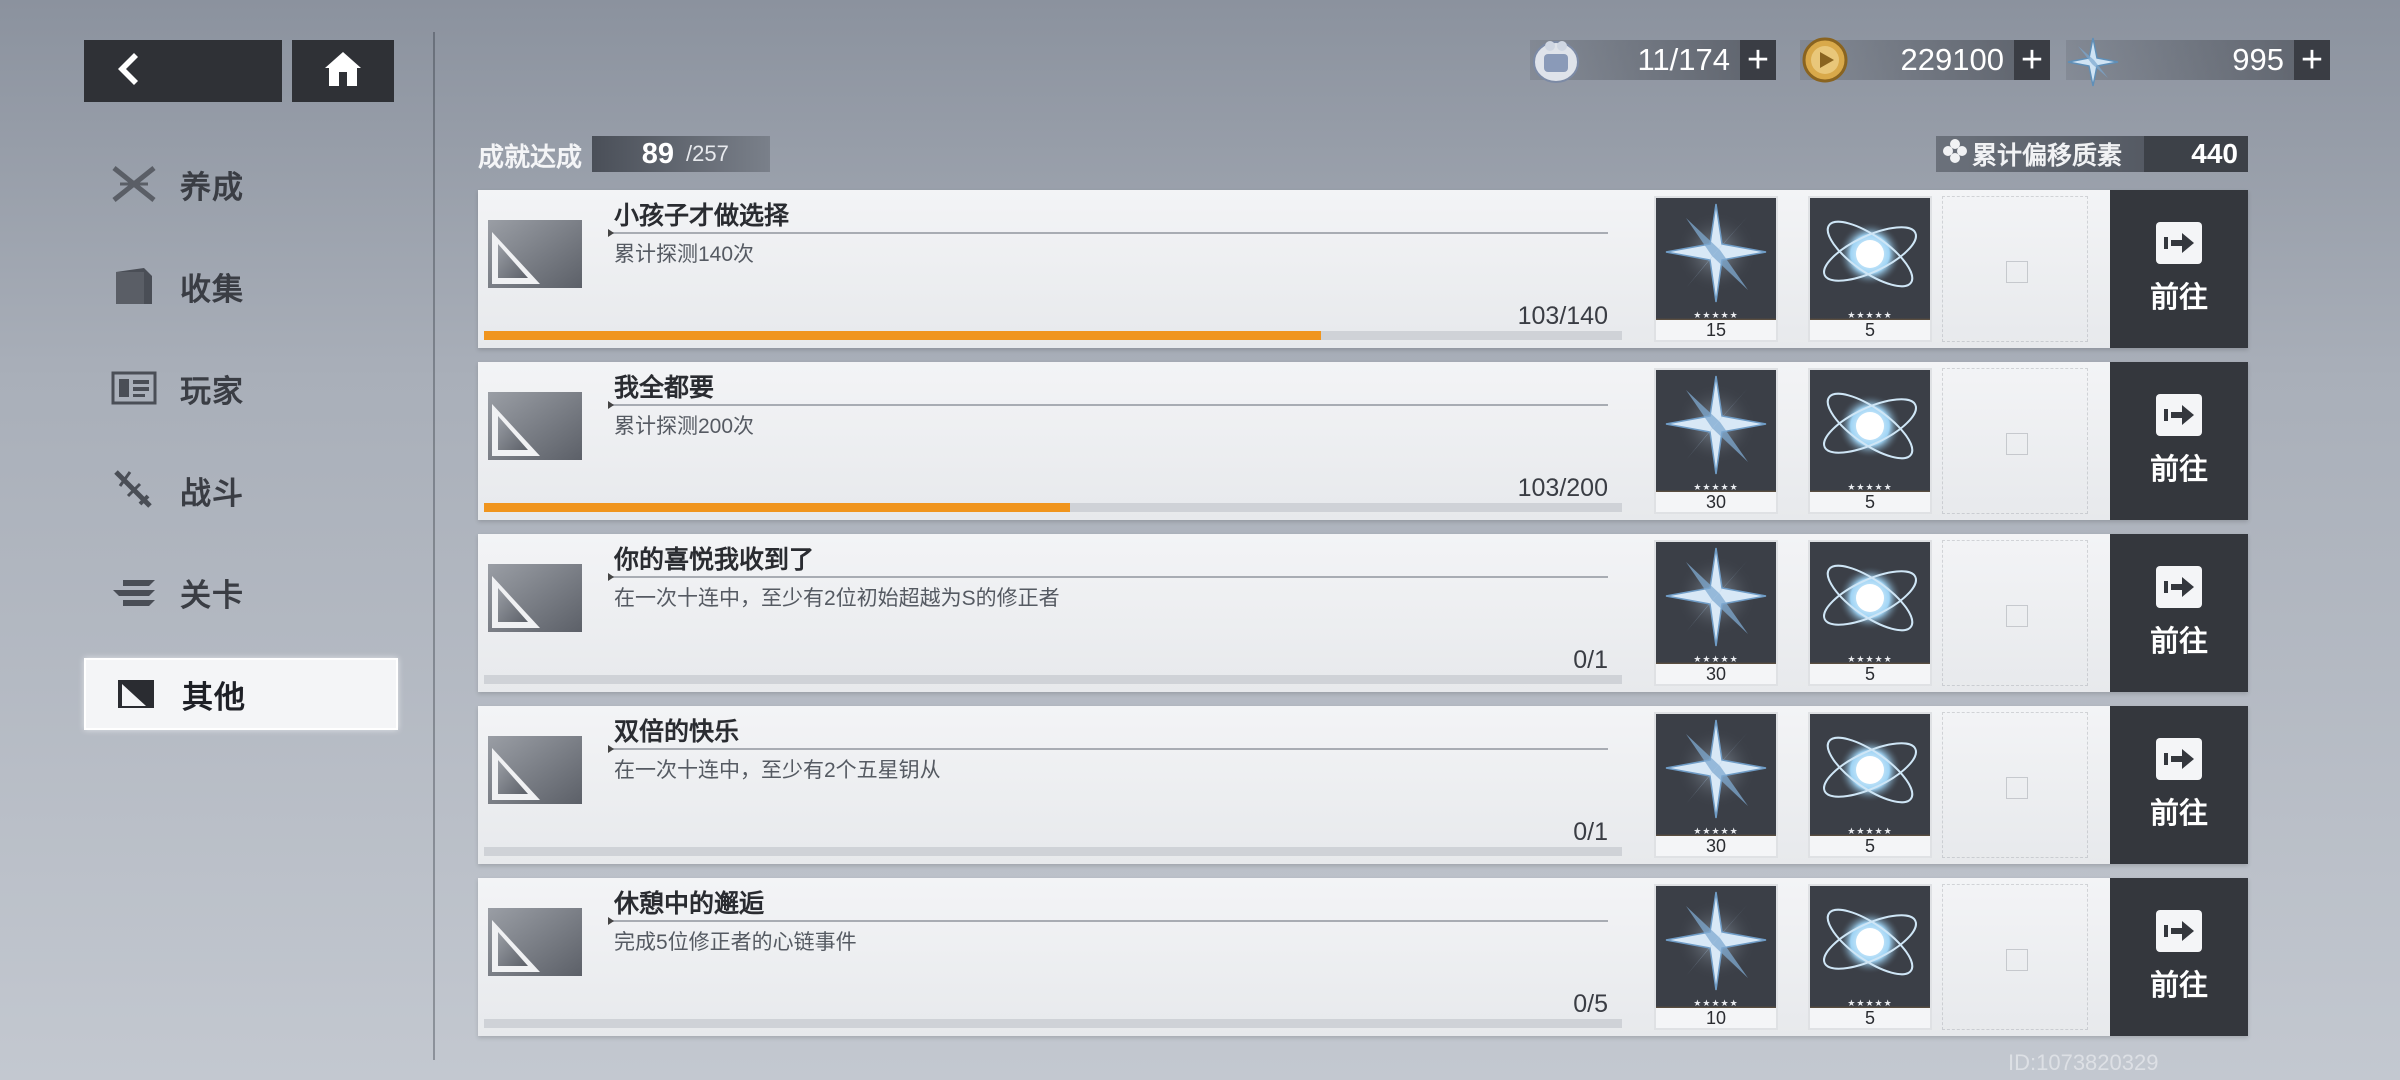 The height and width of the screenshot is (1080, 2400). Describe the element at coordinates (530, 157) in the screenshot. I see `achievement-label: 成就达成` at that location.